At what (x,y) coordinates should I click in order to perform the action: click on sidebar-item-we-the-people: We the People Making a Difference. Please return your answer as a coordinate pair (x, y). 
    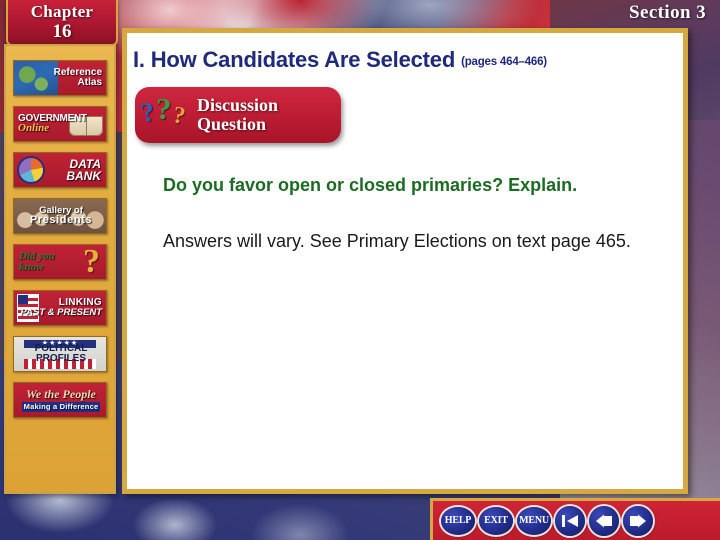
    Looking at the image, I should click on (60, 400).